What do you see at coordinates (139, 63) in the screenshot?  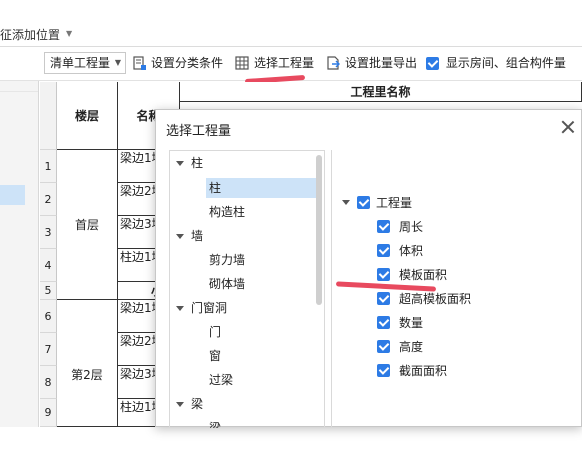 I see `category-icon` at bounding box center [139, 63].